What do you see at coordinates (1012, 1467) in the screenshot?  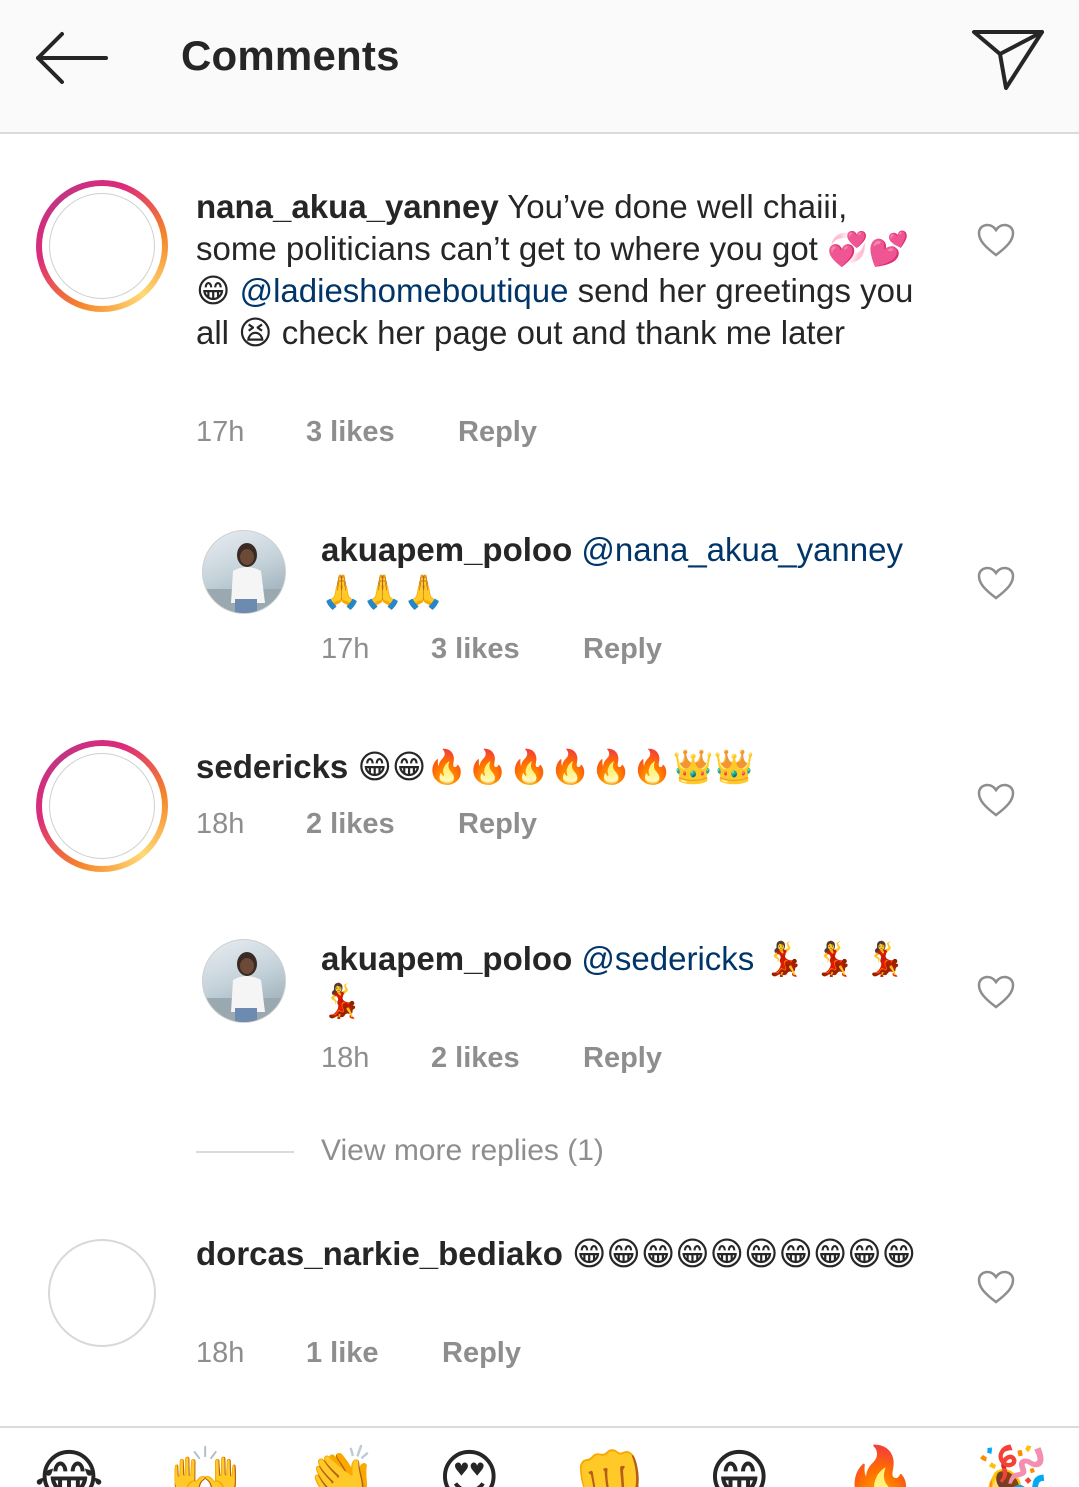 I see `reaction-party-icon: 🎉` at bounding box center [1012, 1467].